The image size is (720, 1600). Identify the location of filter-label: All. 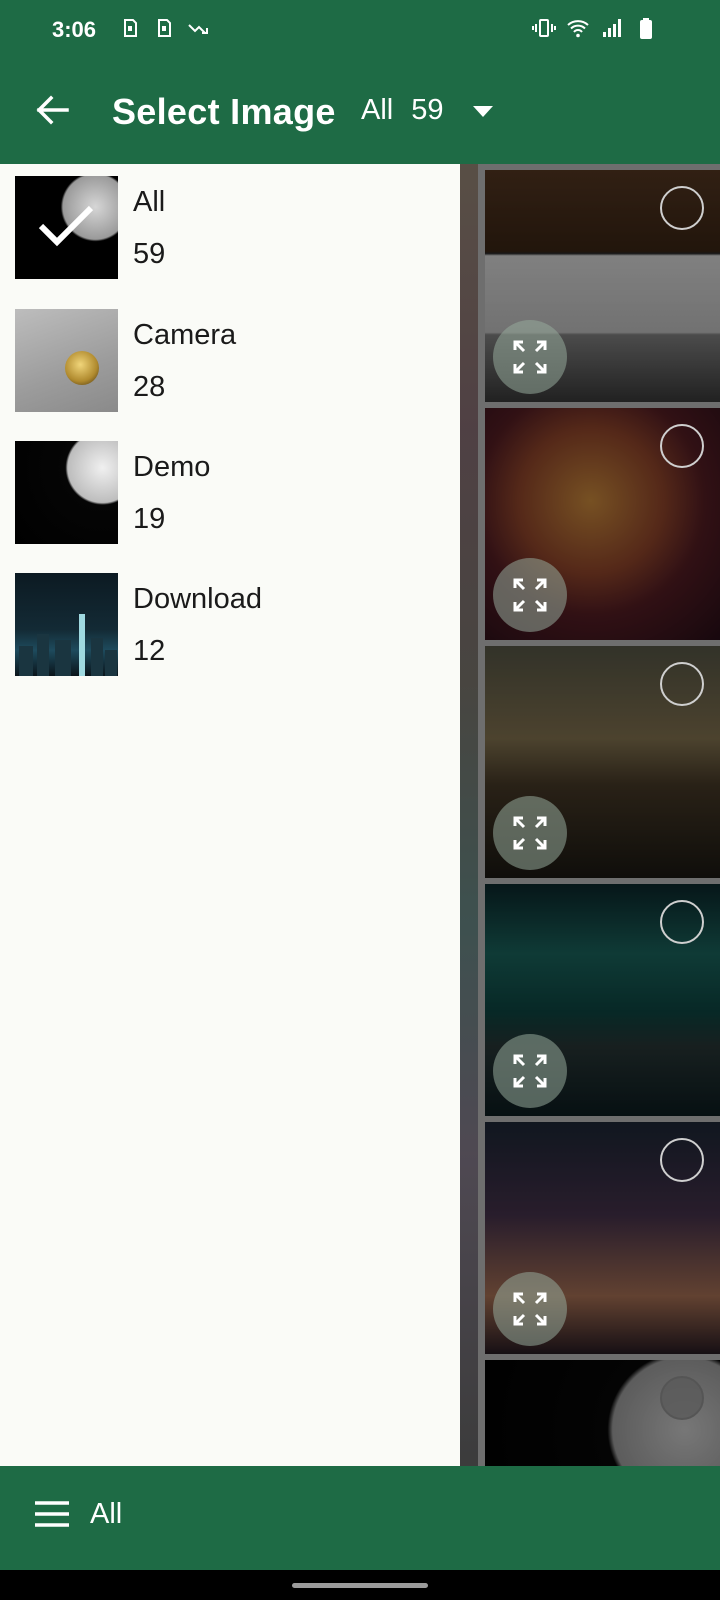
(377, 110).